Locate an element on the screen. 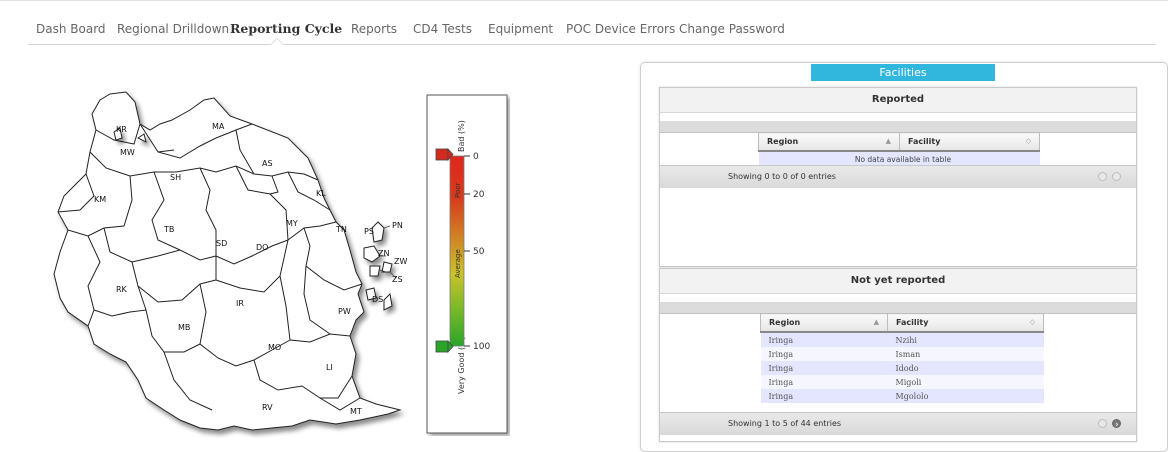 This screenshot has width=1168, height=452. legend-tick-100: 100 is located at coordinates (481, 347).